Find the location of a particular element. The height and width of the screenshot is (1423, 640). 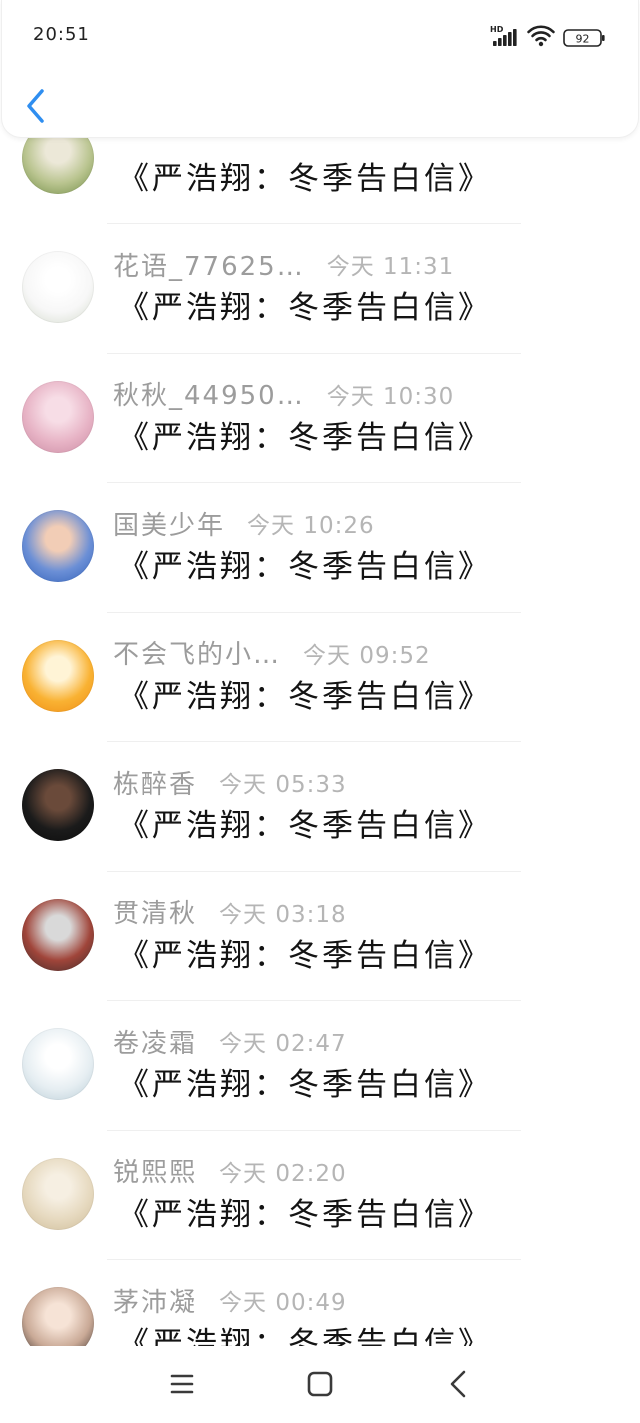

back-icon is located at coordinates (458, 1384).